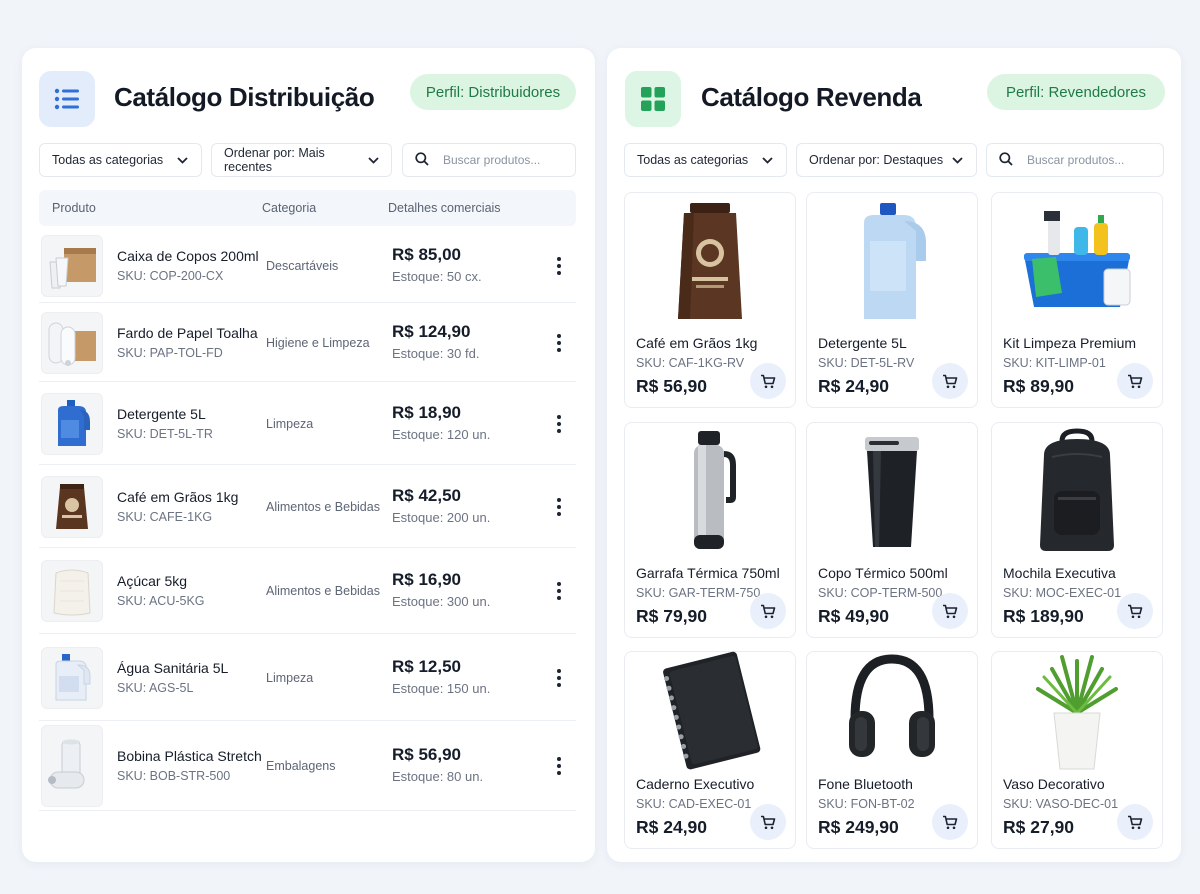 Image resolution: width=1200 pixels, height=894 pixels. I want to click on product-category: Limpeza, so click(290, 424).